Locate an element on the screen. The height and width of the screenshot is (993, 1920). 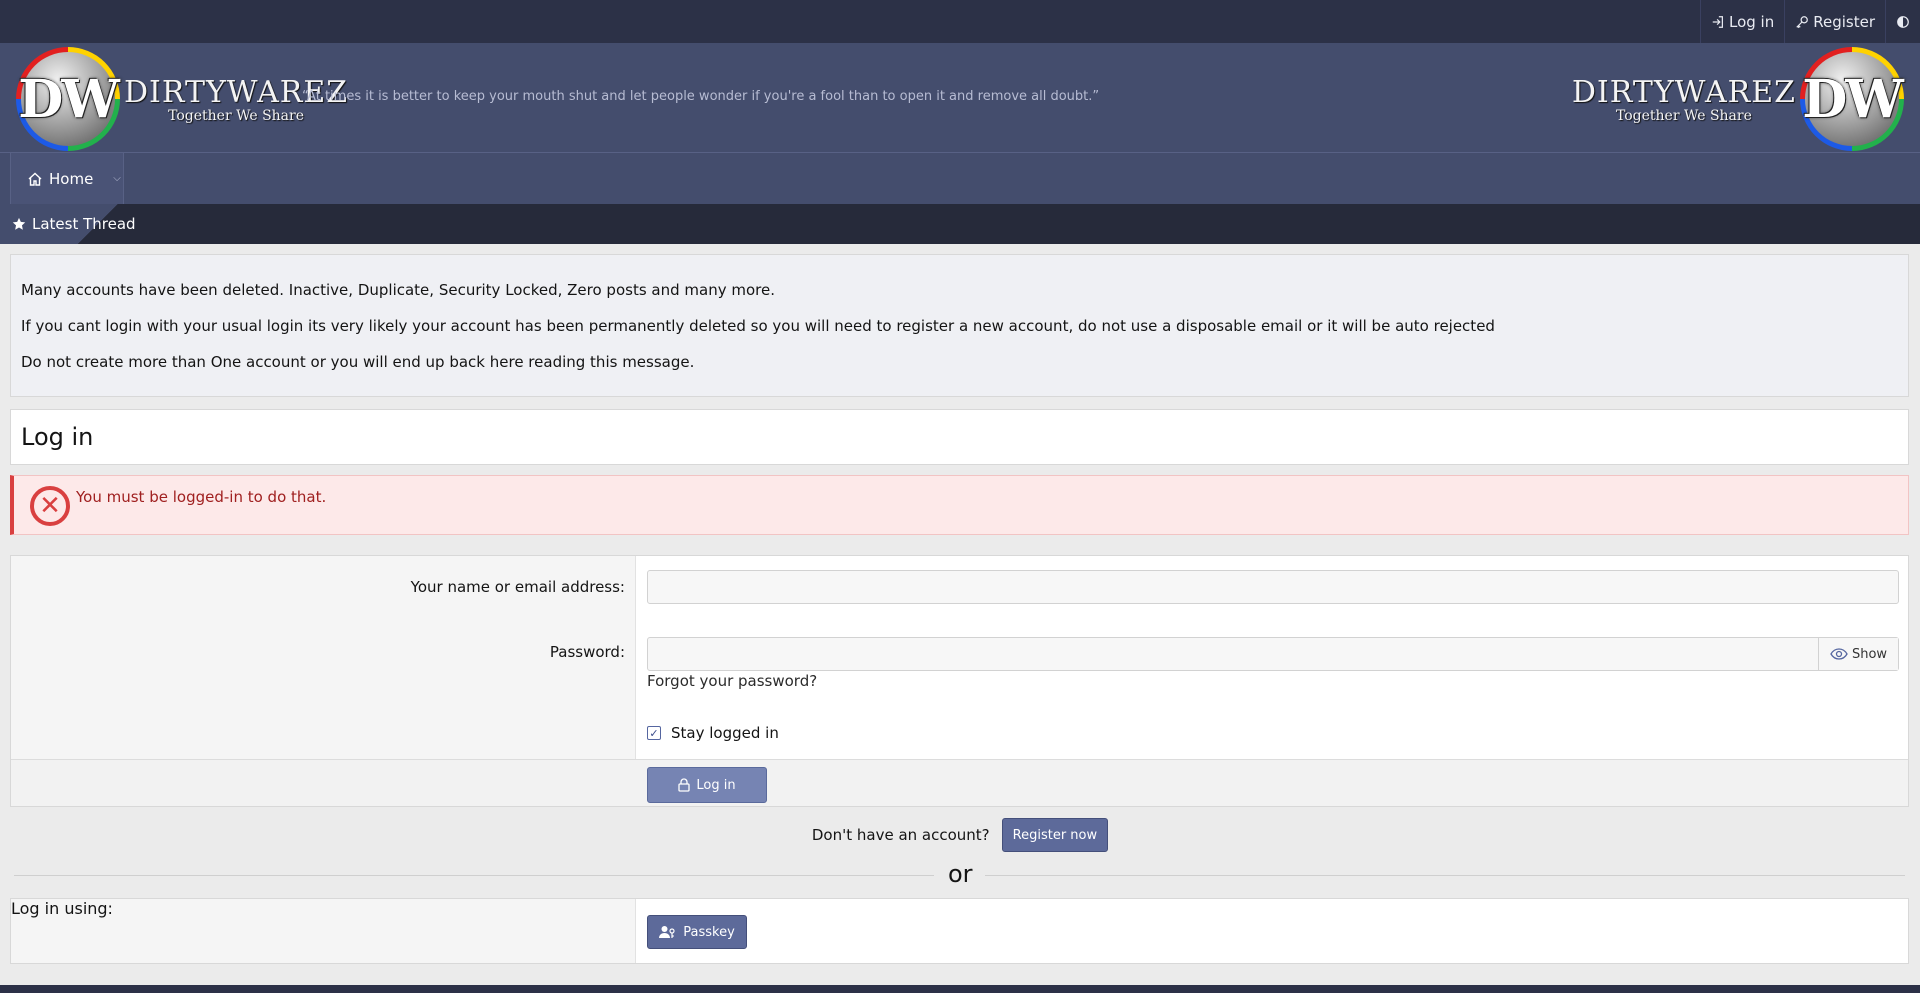
top-login-link: Log in is located at coordinates (1742, 21).